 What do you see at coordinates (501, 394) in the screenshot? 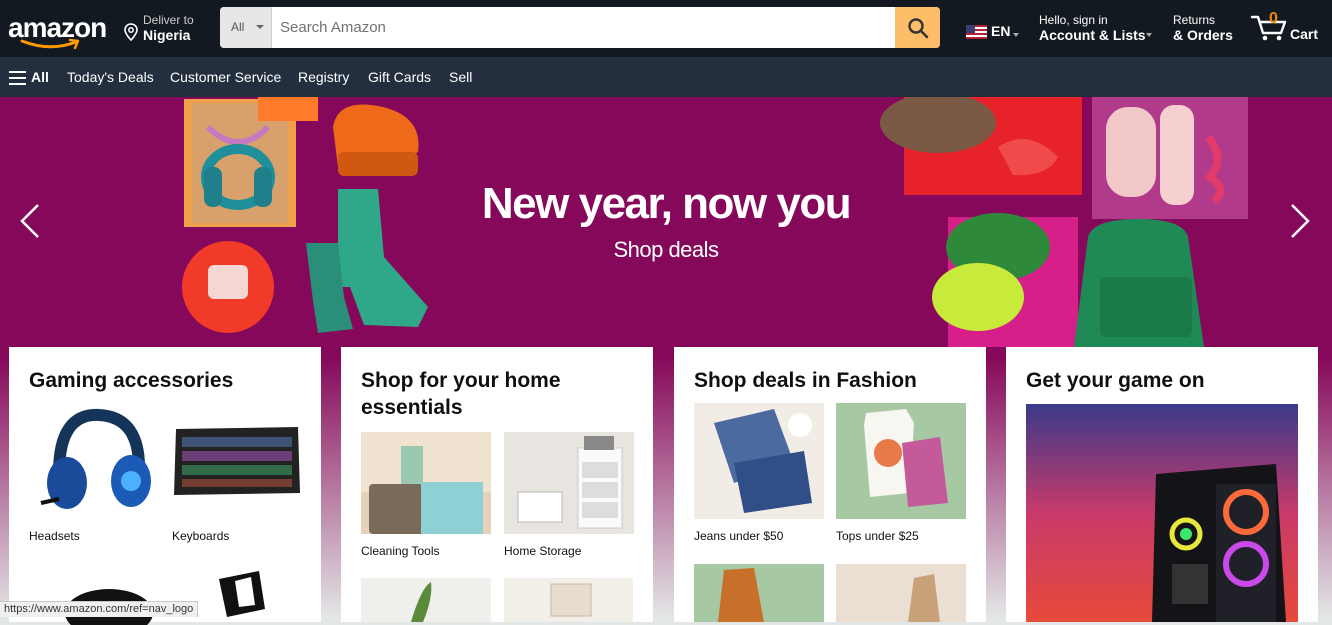
I see `card-title: Shop for your home essentials` at bounding box center [501, 394].